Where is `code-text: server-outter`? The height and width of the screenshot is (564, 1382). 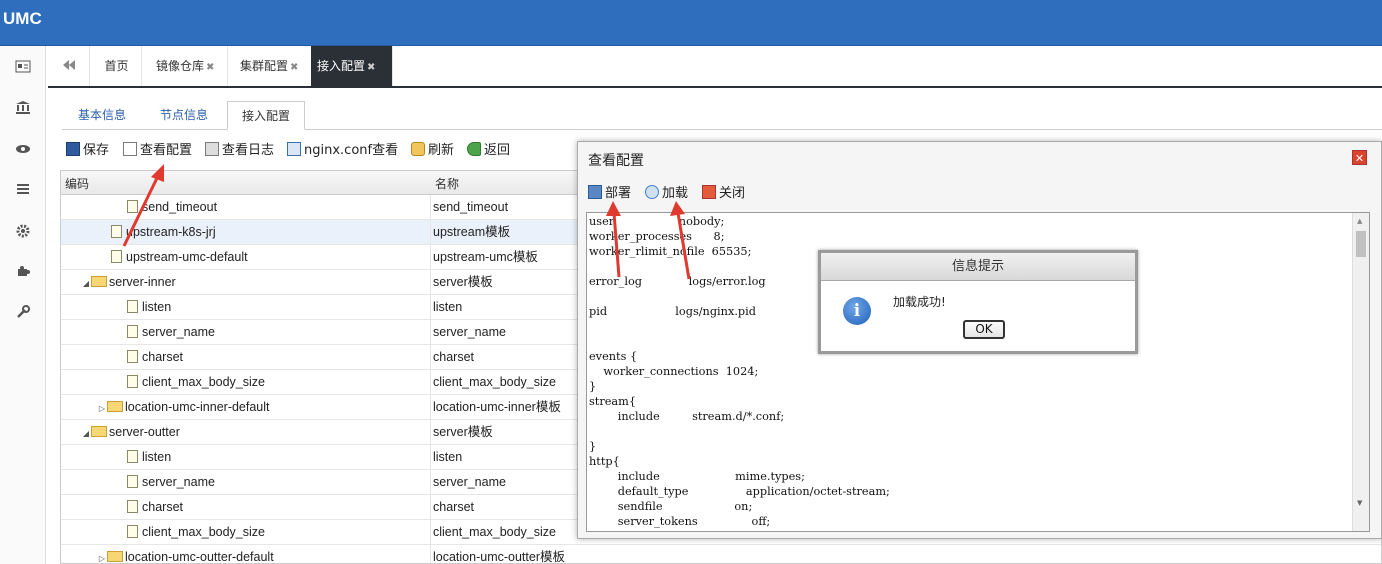 code-text: server-outter is located at coordinates (144, 432).